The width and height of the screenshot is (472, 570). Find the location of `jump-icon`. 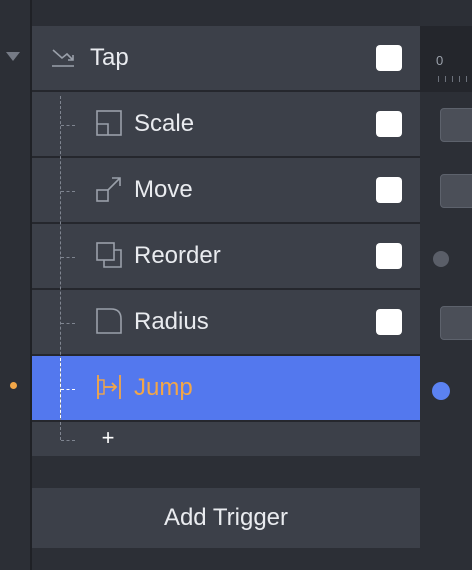

jump-icon is located at coordinates (109, 387).